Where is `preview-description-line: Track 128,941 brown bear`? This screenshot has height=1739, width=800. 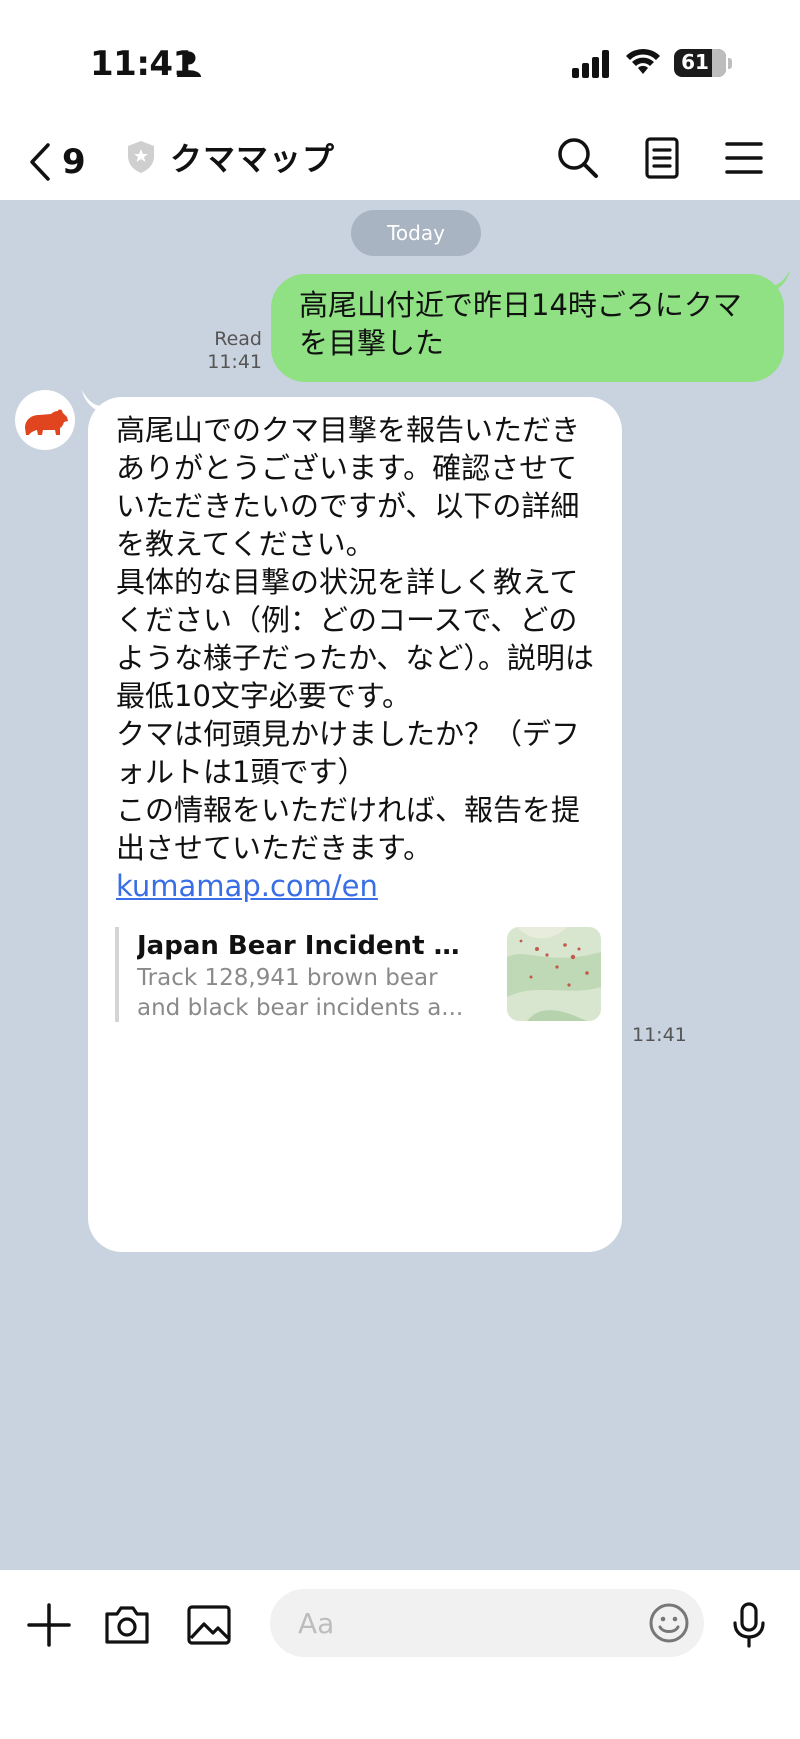 preview-description-line: Track 128,941 brown bear is located at coordinates (287, 978).